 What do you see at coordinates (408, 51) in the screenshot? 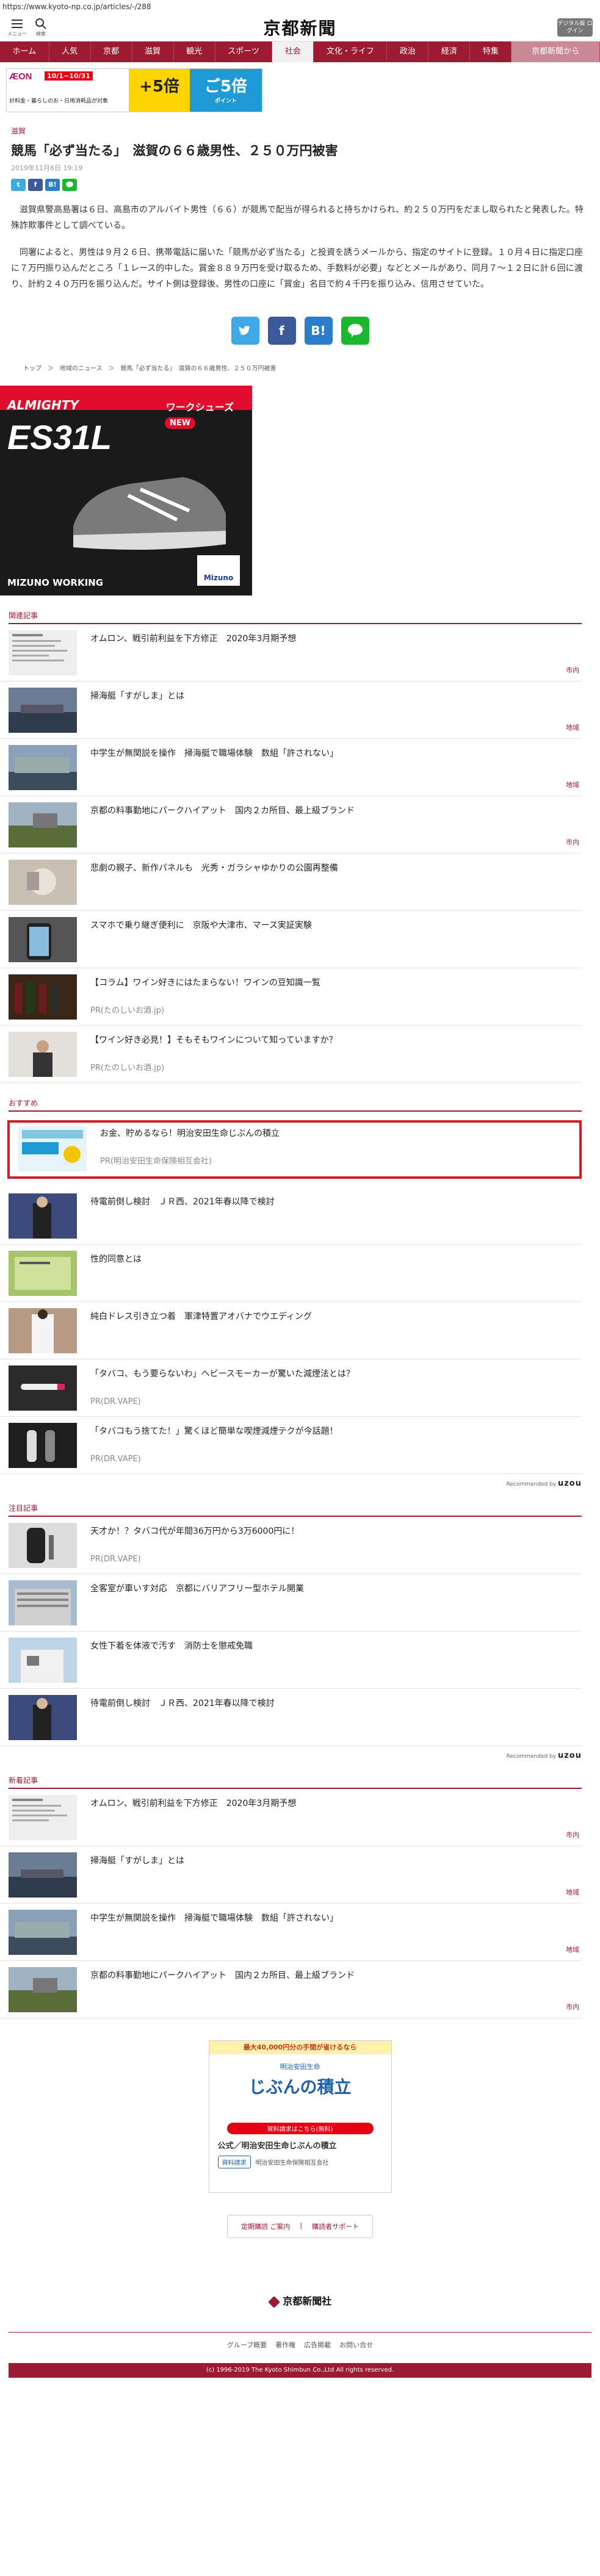
I see `nav-politics: 政治` at bounding box center [408, 51].